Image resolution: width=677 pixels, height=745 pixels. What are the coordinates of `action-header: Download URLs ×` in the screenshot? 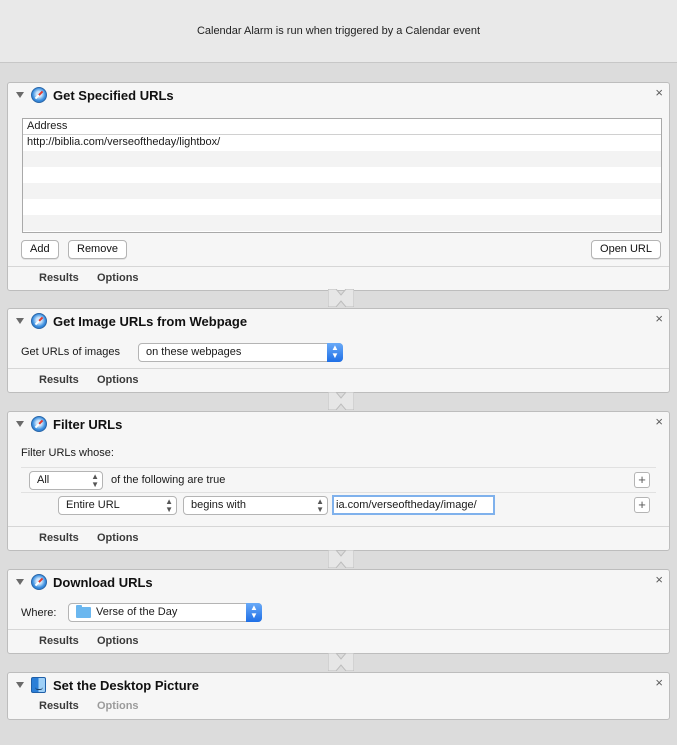 It's located at (338, 583).